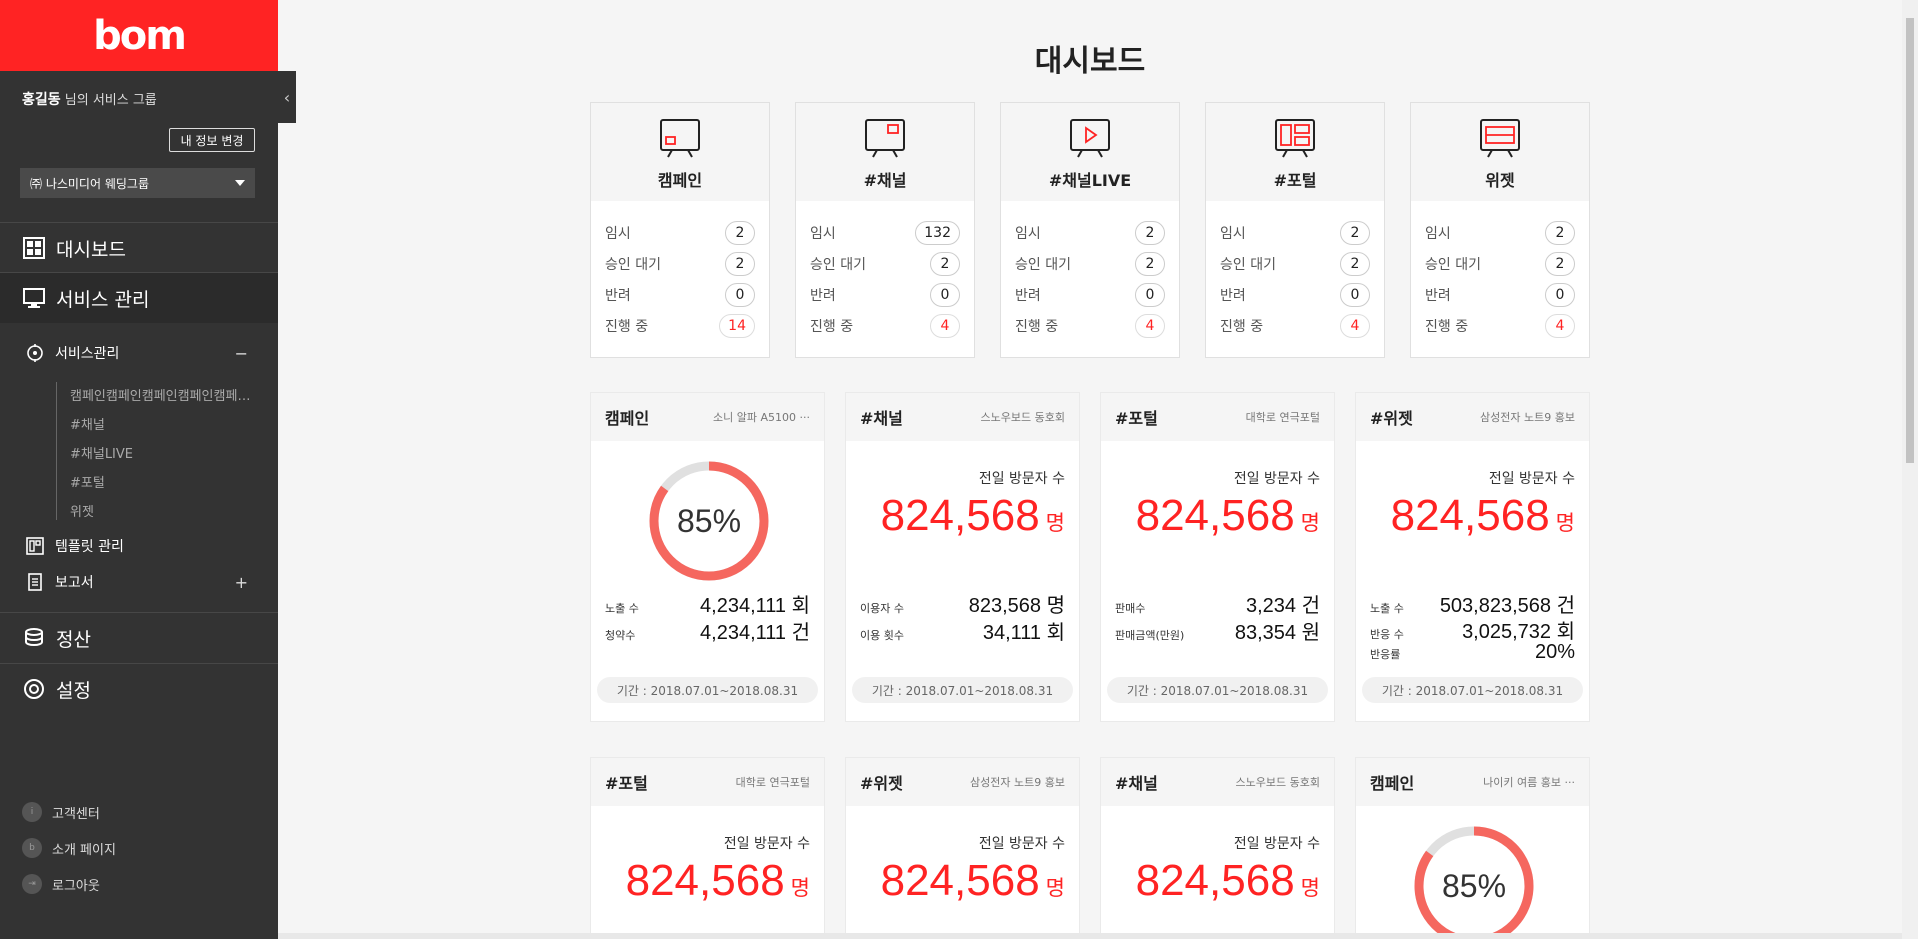  What do you see at coordinates (1090, 152) in the screenshot?
I see `status-card-header: #채널LIVE` at bounding box center [1090, 152].